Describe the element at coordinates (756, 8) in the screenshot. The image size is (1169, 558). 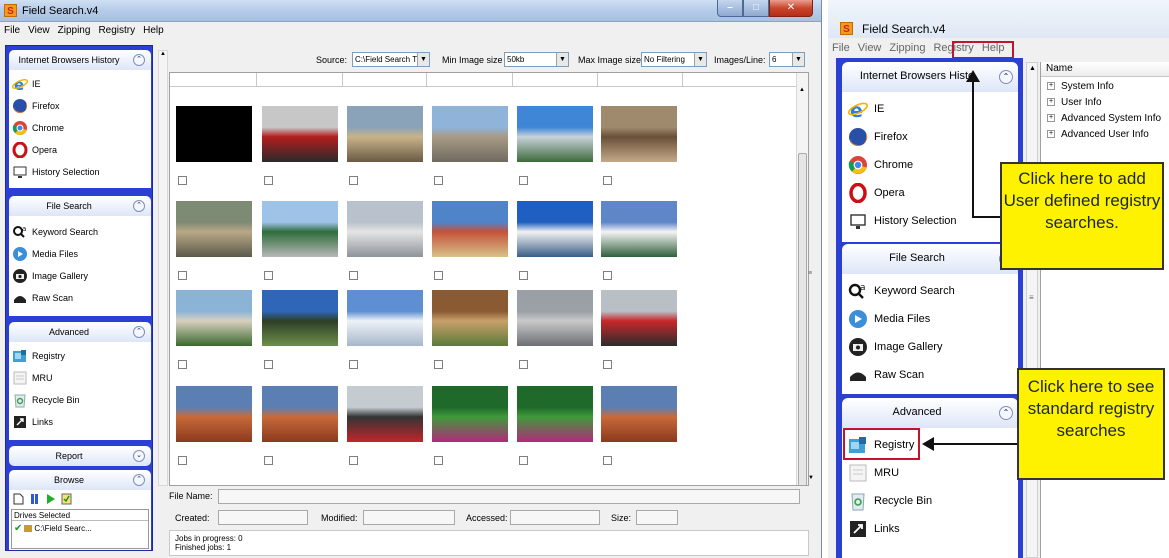
I see `maximize-button: □` at that location.